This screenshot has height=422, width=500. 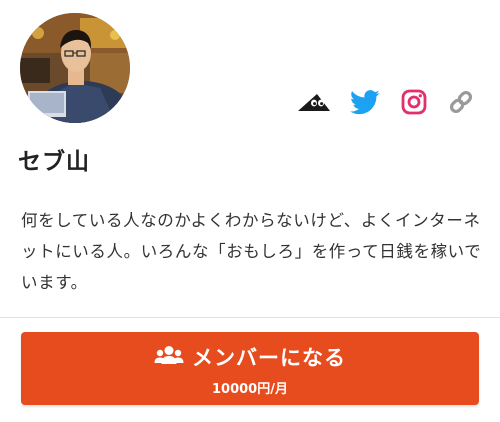 I want to click on twitter-link, so click(x=365, y=104).